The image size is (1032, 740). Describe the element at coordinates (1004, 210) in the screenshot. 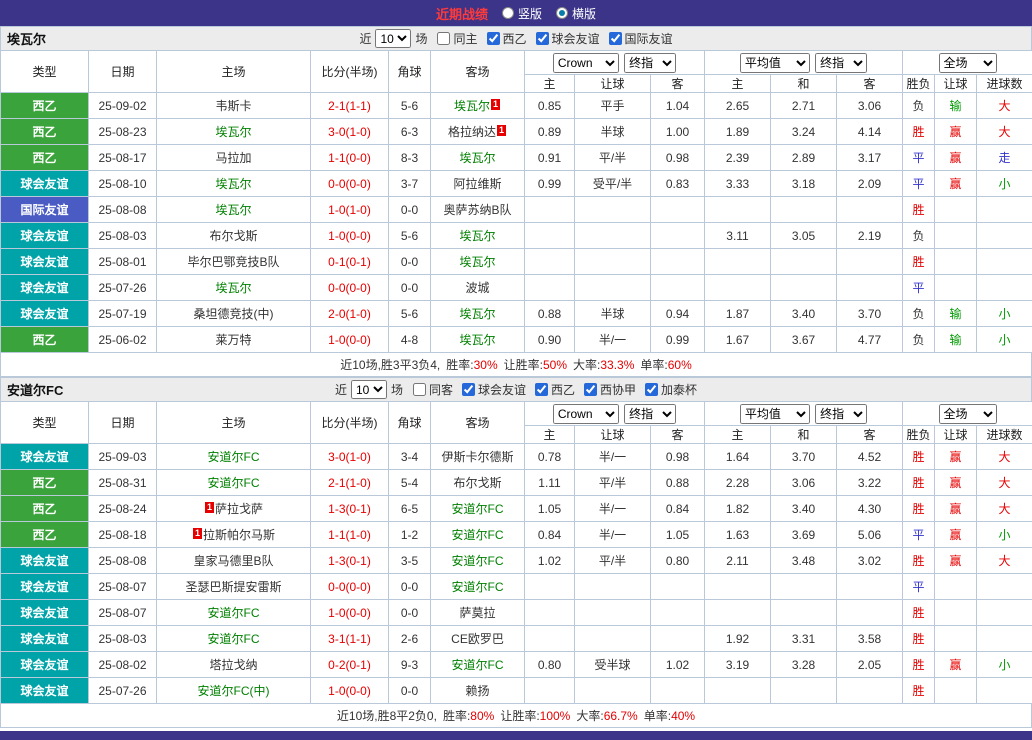

I see `goals-result-cell` at that location.